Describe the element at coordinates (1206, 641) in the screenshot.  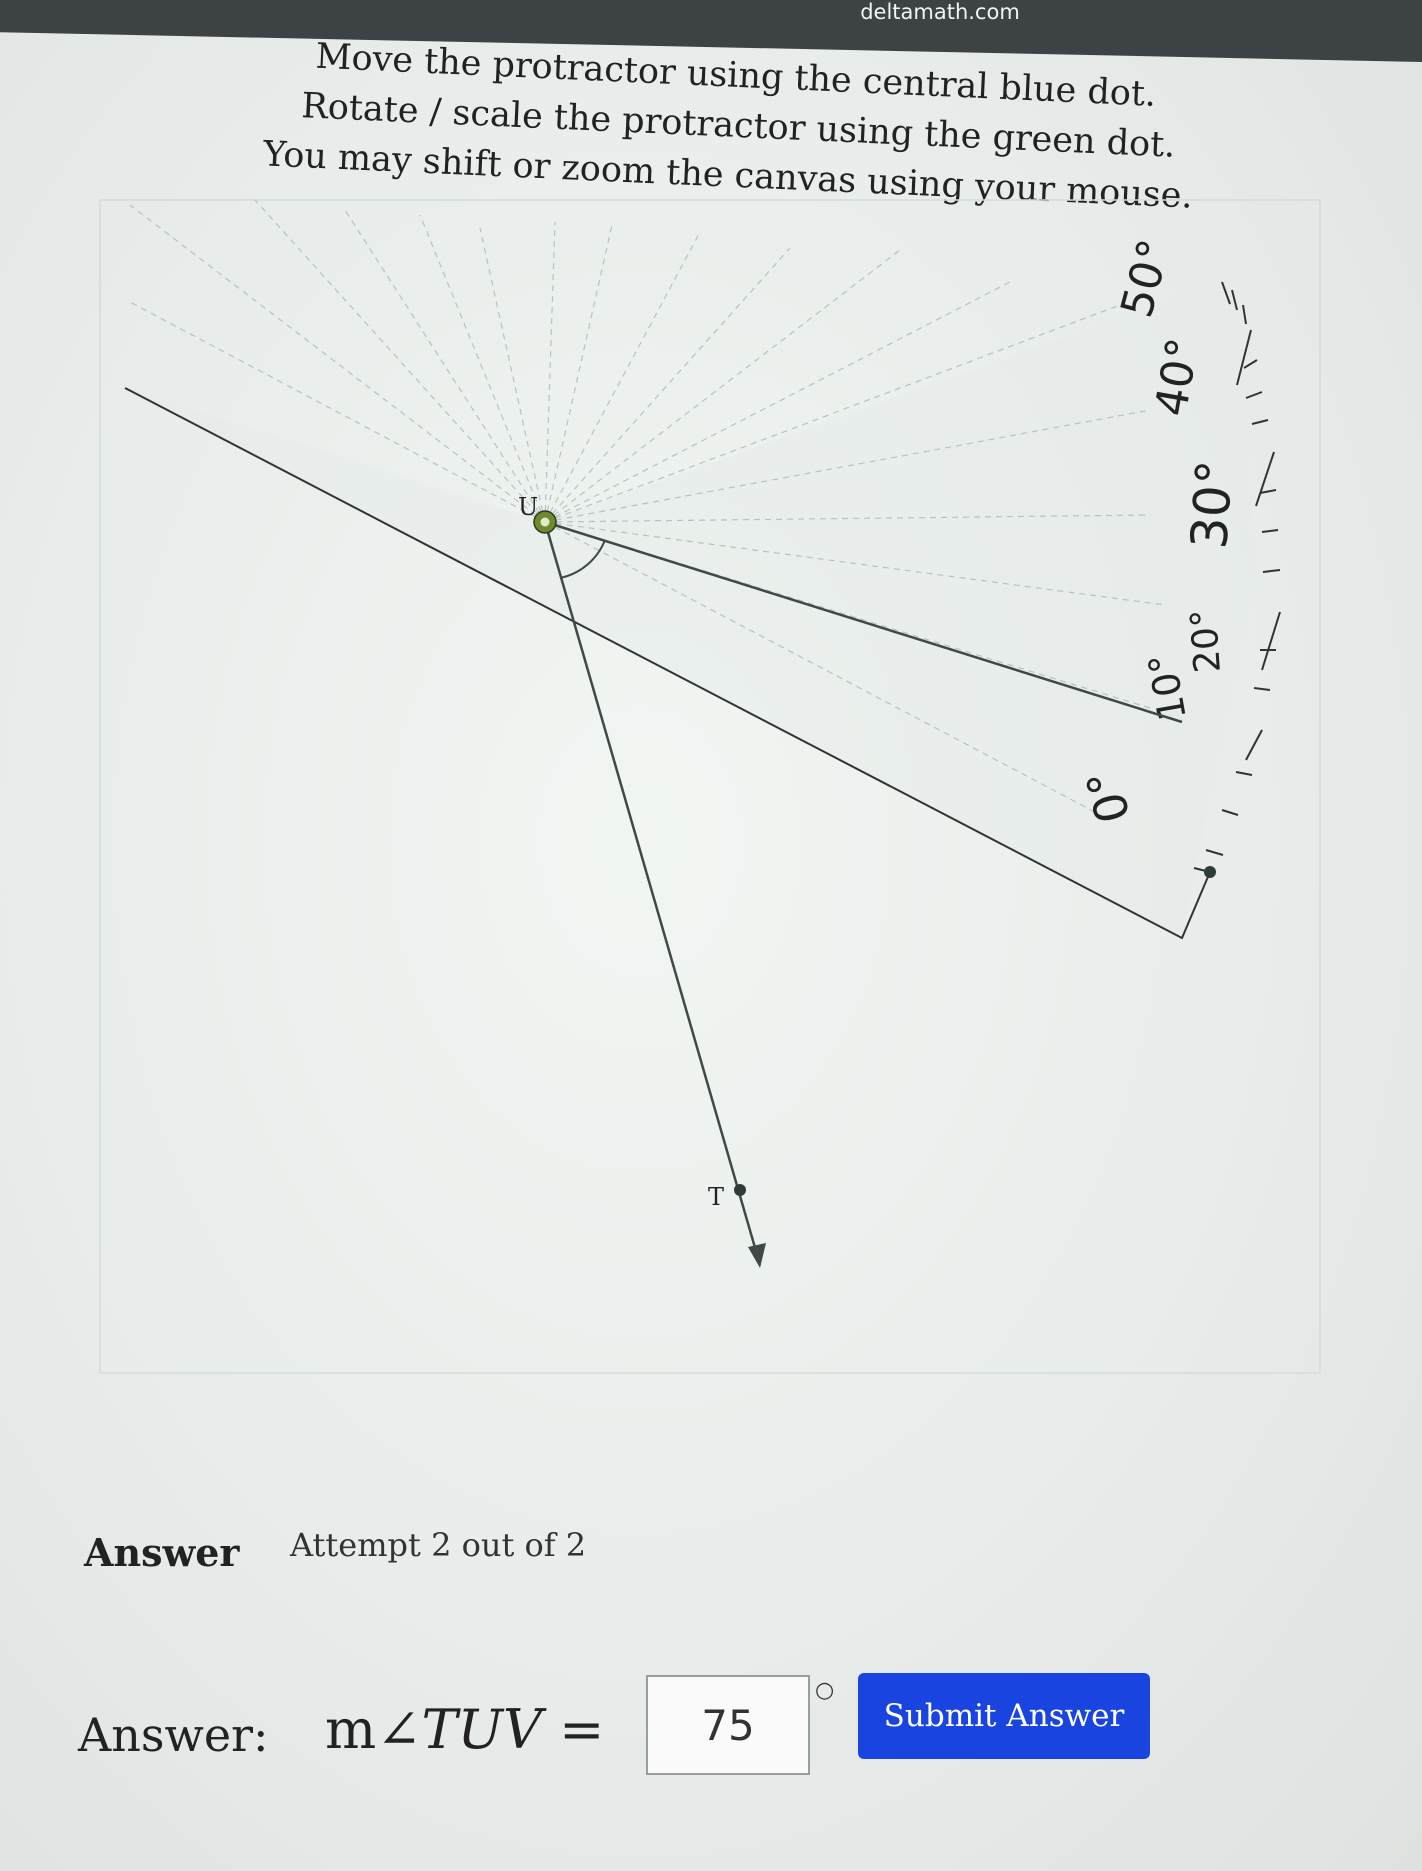
I see `protractor-label-20: 20°` at that location.